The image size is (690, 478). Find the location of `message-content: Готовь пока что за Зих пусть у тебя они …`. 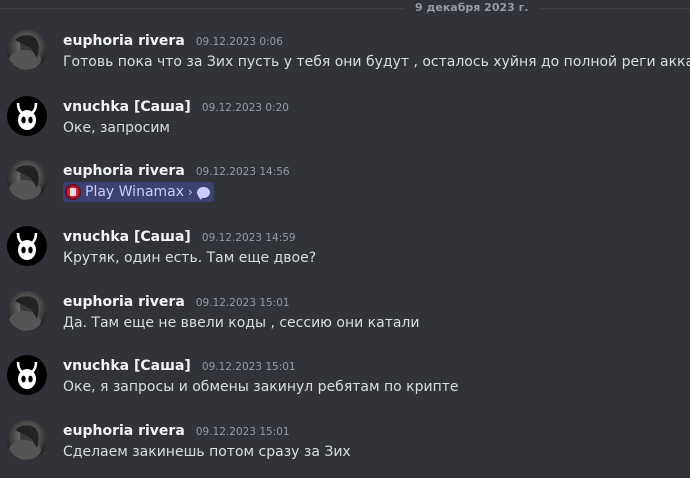

message-content: Готовь пока что за Зих пусть у тебя они … is located at coordinates (376, 62).